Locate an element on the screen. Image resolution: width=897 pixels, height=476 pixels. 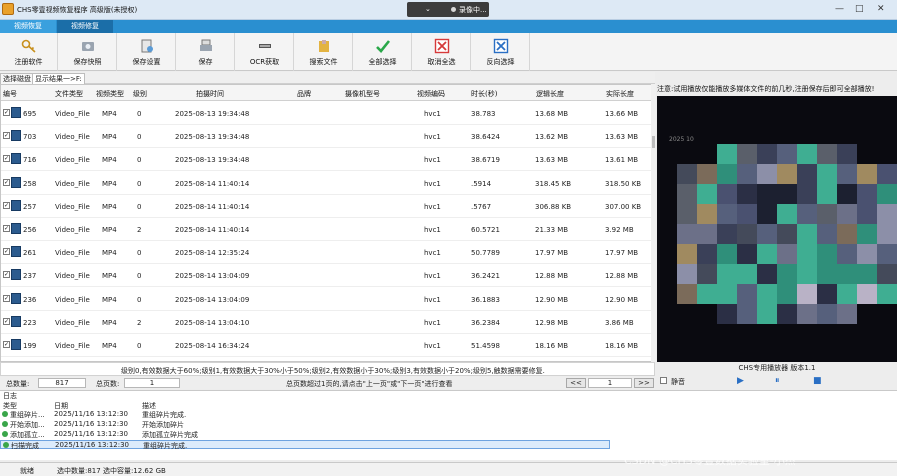
mute-checkbox is located at coordinates (663, 380).